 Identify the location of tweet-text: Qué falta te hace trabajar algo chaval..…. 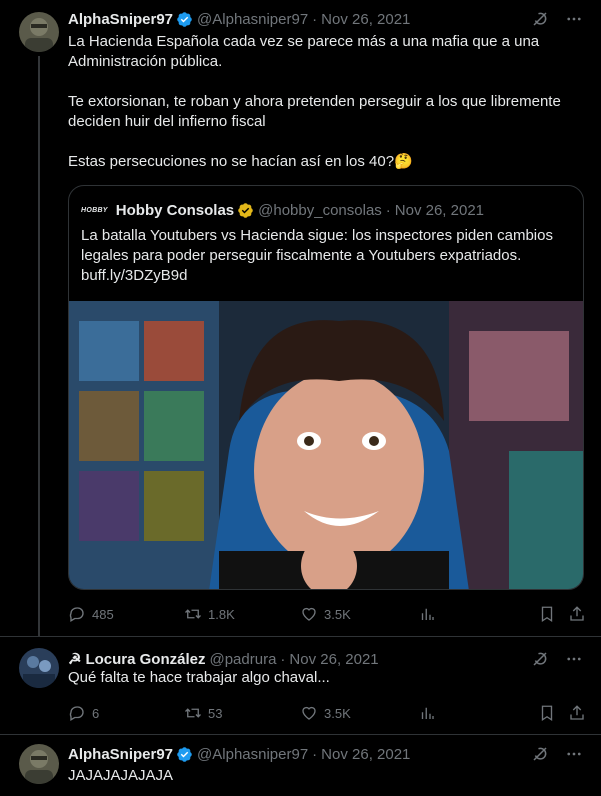
(199, 677).